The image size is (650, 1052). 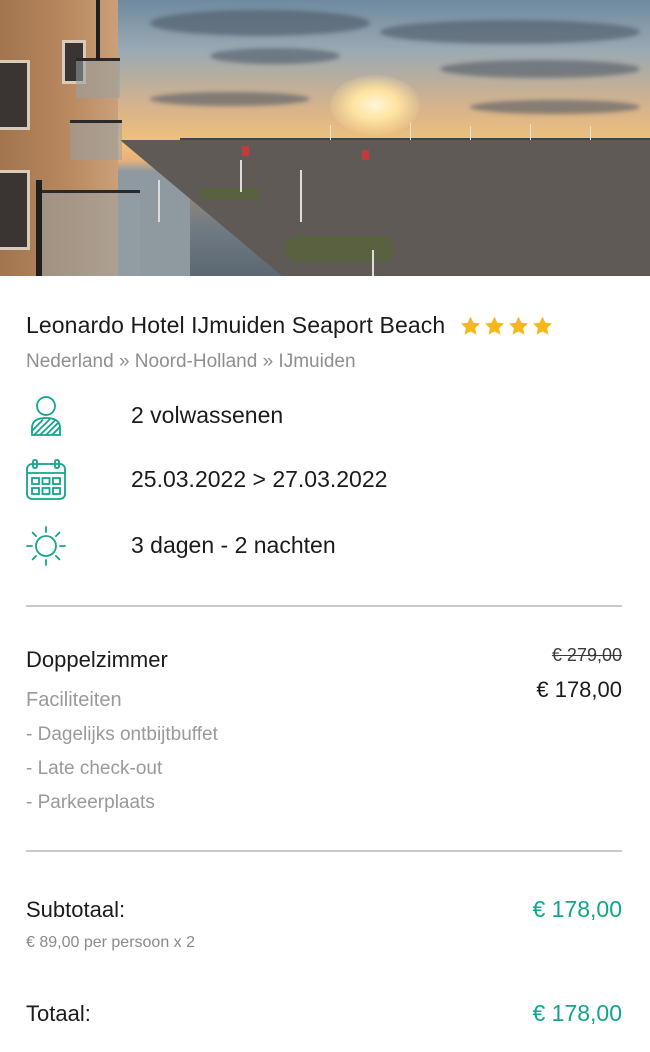 I want to click on guests-text: 2 volwassenen, so click(x=207, y=415).